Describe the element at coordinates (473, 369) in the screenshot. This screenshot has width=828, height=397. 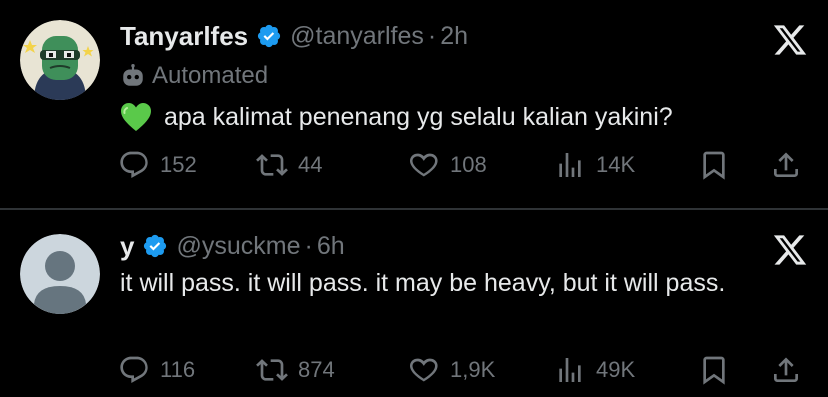
I see `like-count: 1,9K` at that location.